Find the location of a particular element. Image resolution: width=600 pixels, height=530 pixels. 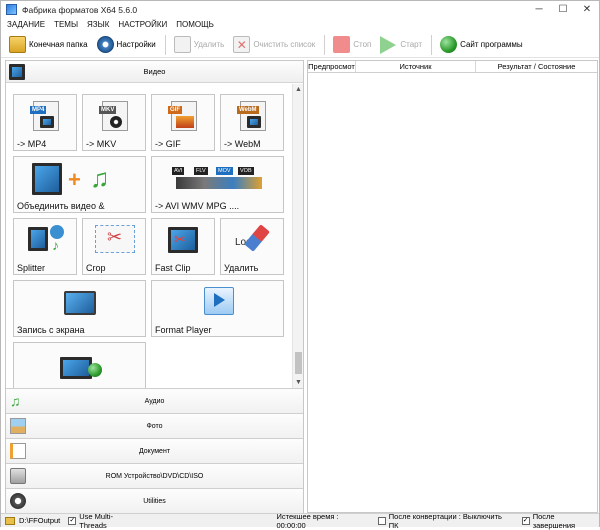

tile-to-gif: GIF -> GIF is located at coordinates (183, 122).